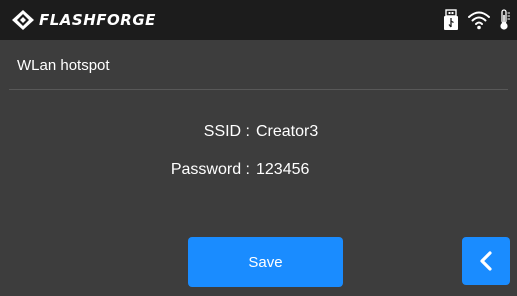  I want to click on save-button-label: Save, so click(265, 262).